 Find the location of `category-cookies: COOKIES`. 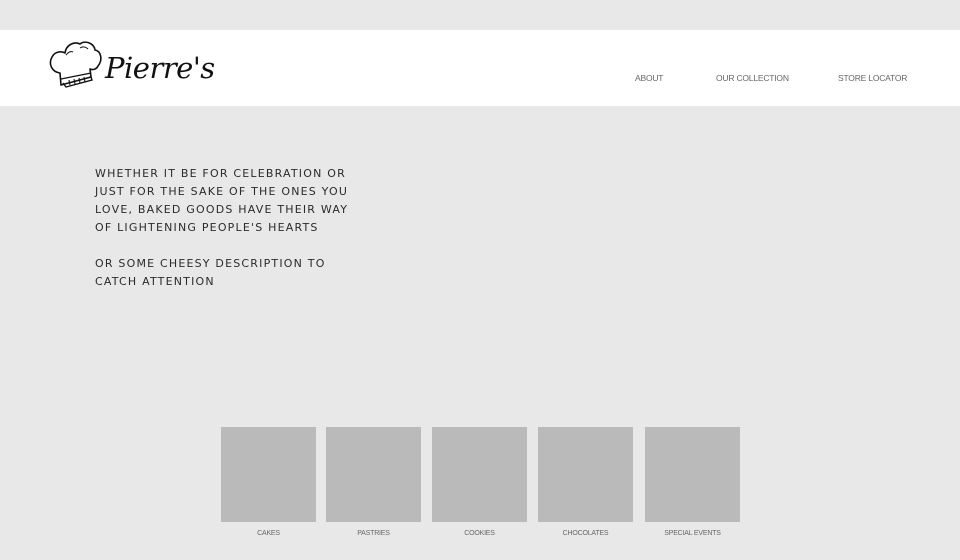

category-cookies: COOKIES is located at coordinates (479, 482).